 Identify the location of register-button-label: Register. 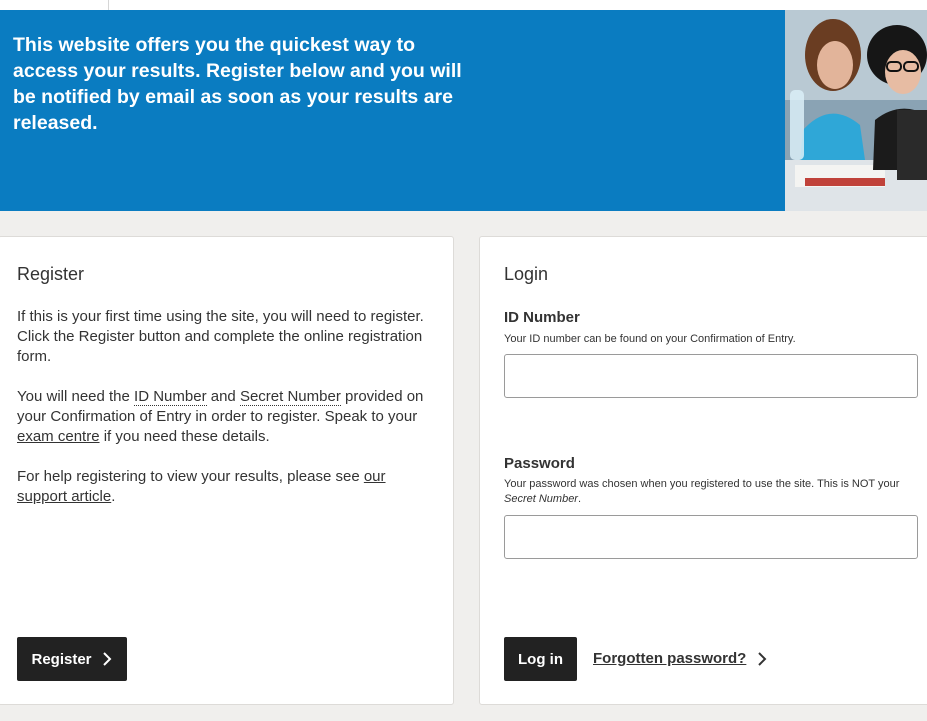
(61, 659).